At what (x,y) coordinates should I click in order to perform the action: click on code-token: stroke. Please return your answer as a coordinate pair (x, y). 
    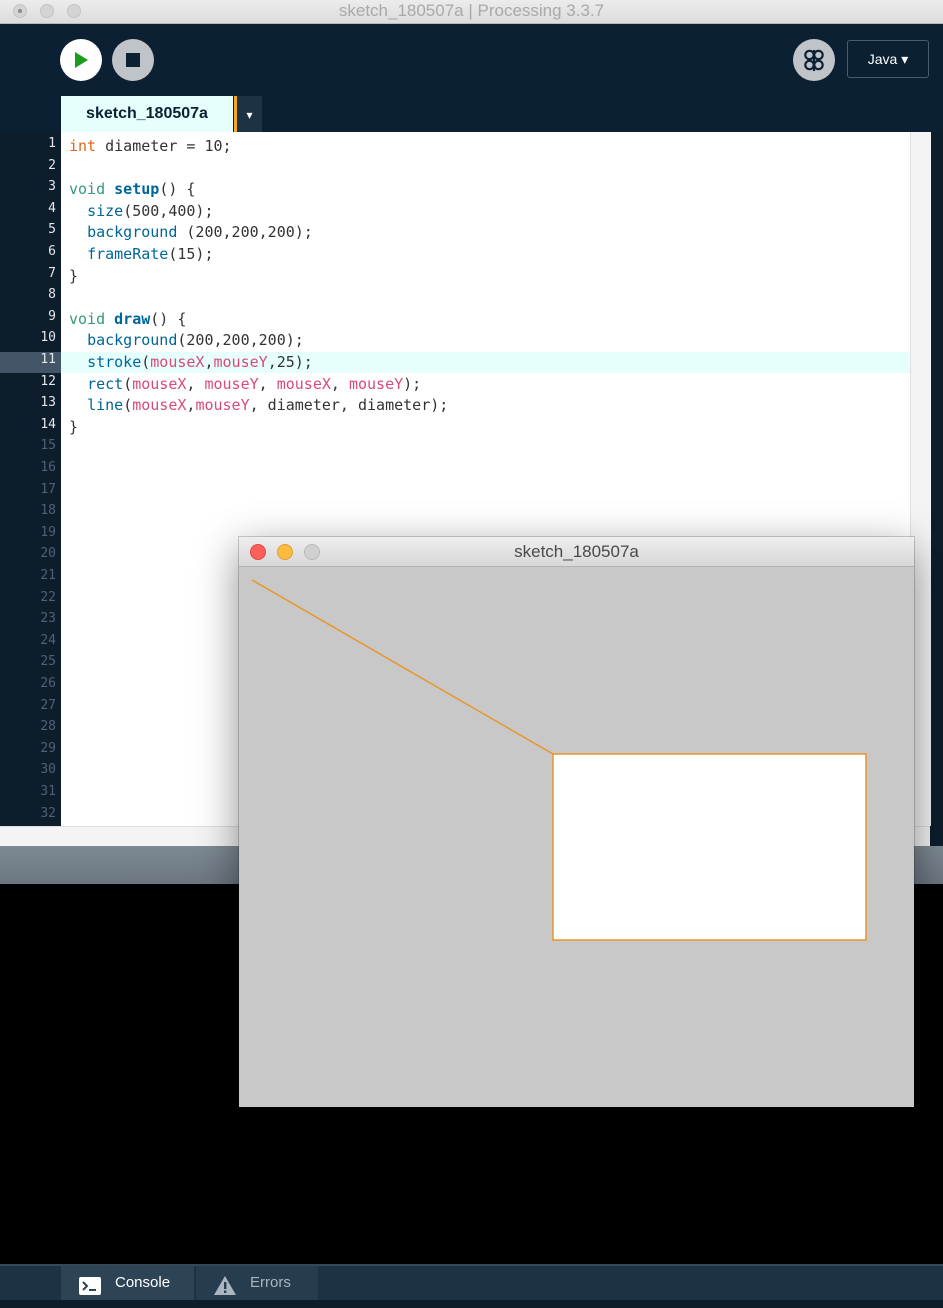
    Looking at the image, I should click on (114, 362).